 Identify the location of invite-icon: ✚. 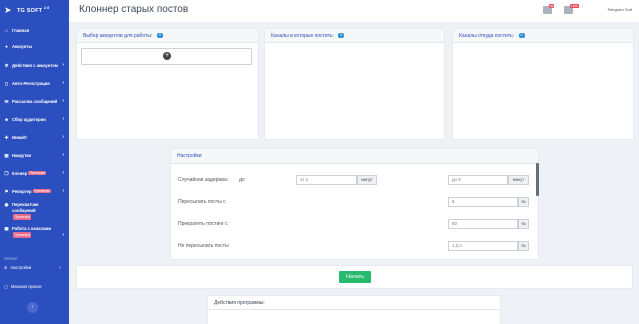
(6, 137).